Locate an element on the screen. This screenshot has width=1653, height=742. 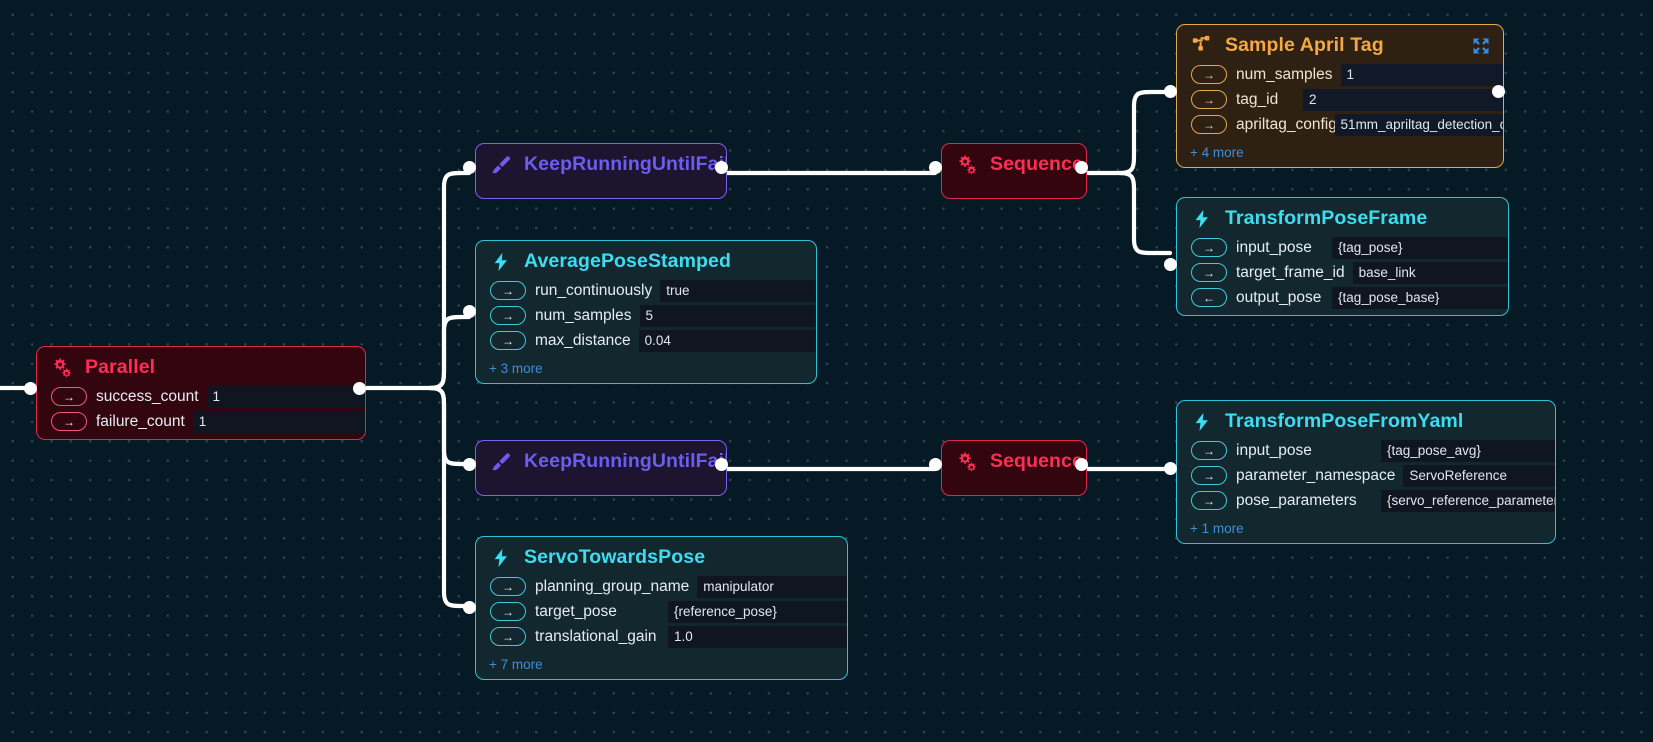
port-label: translational_gain is located at coordinates (596, 636).